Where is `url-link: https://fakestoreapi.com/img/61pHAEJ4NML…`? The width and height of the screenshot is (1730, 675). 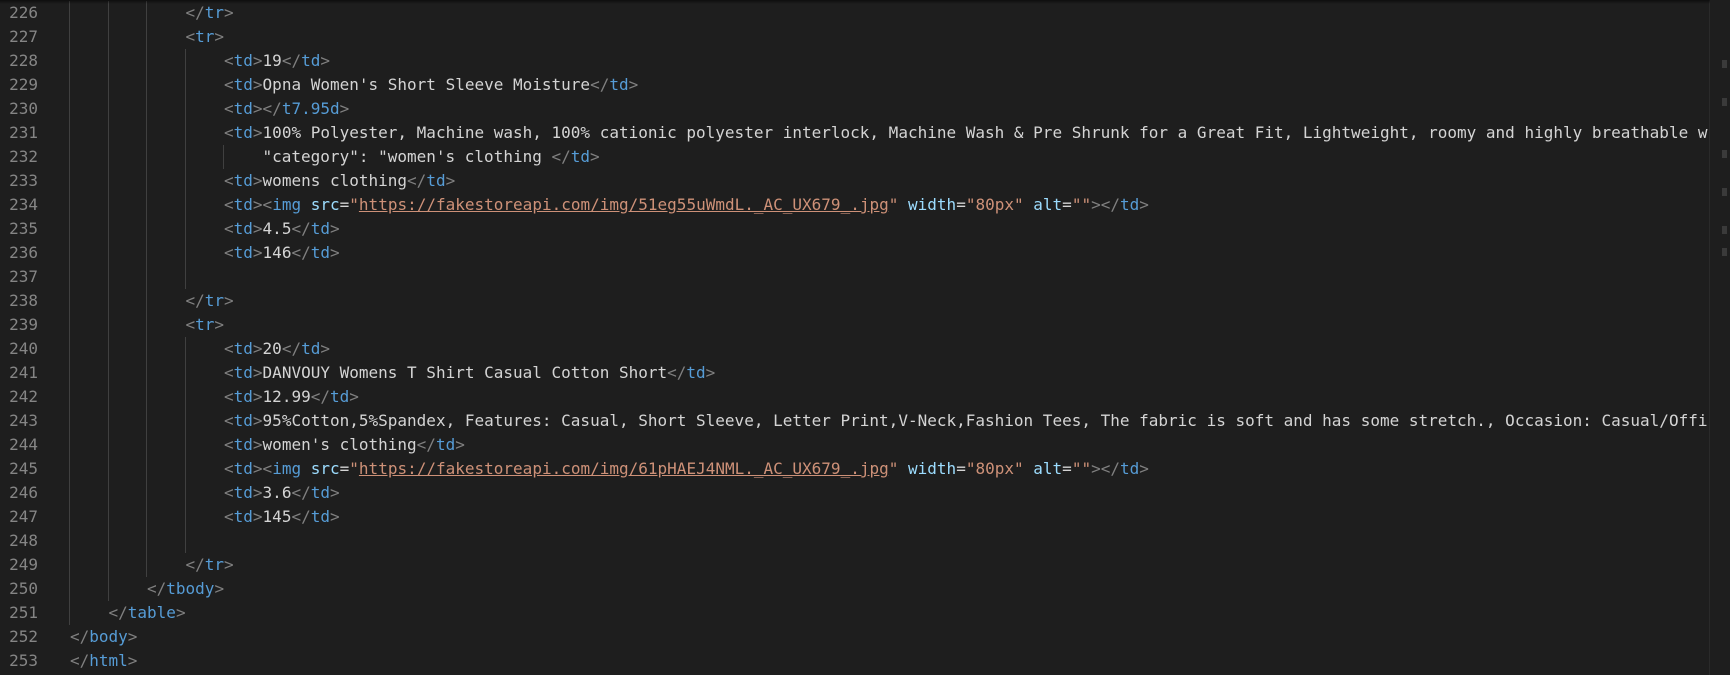
url-link: https://fakestoreapi.com/img/61pHAEJ4NML… is located at coordinates (624, 468).